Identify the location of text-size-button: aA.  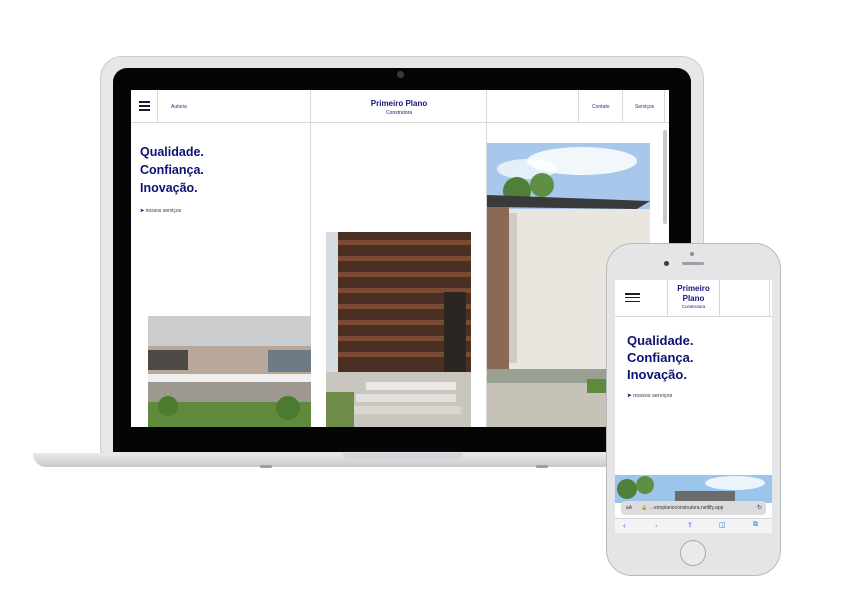
(629, 508).